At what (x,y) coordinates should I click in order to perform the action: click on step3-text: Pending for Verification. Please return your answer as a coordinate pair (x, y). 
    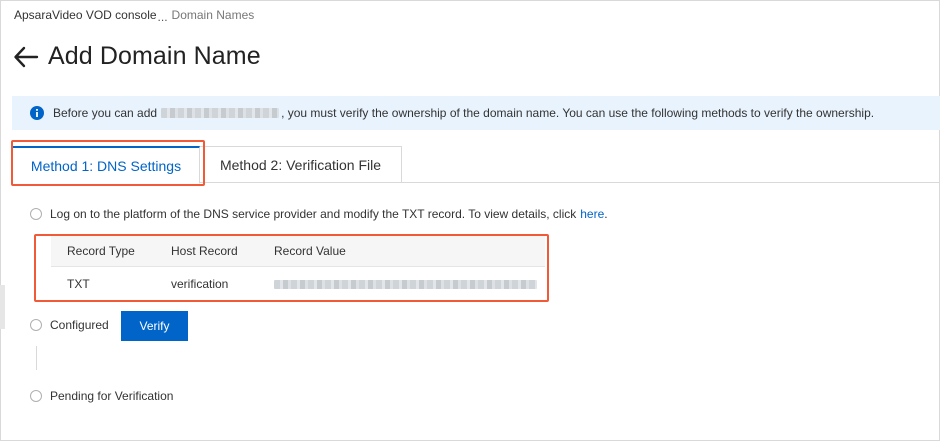
    Looking at the image, I should click on (112, 396).